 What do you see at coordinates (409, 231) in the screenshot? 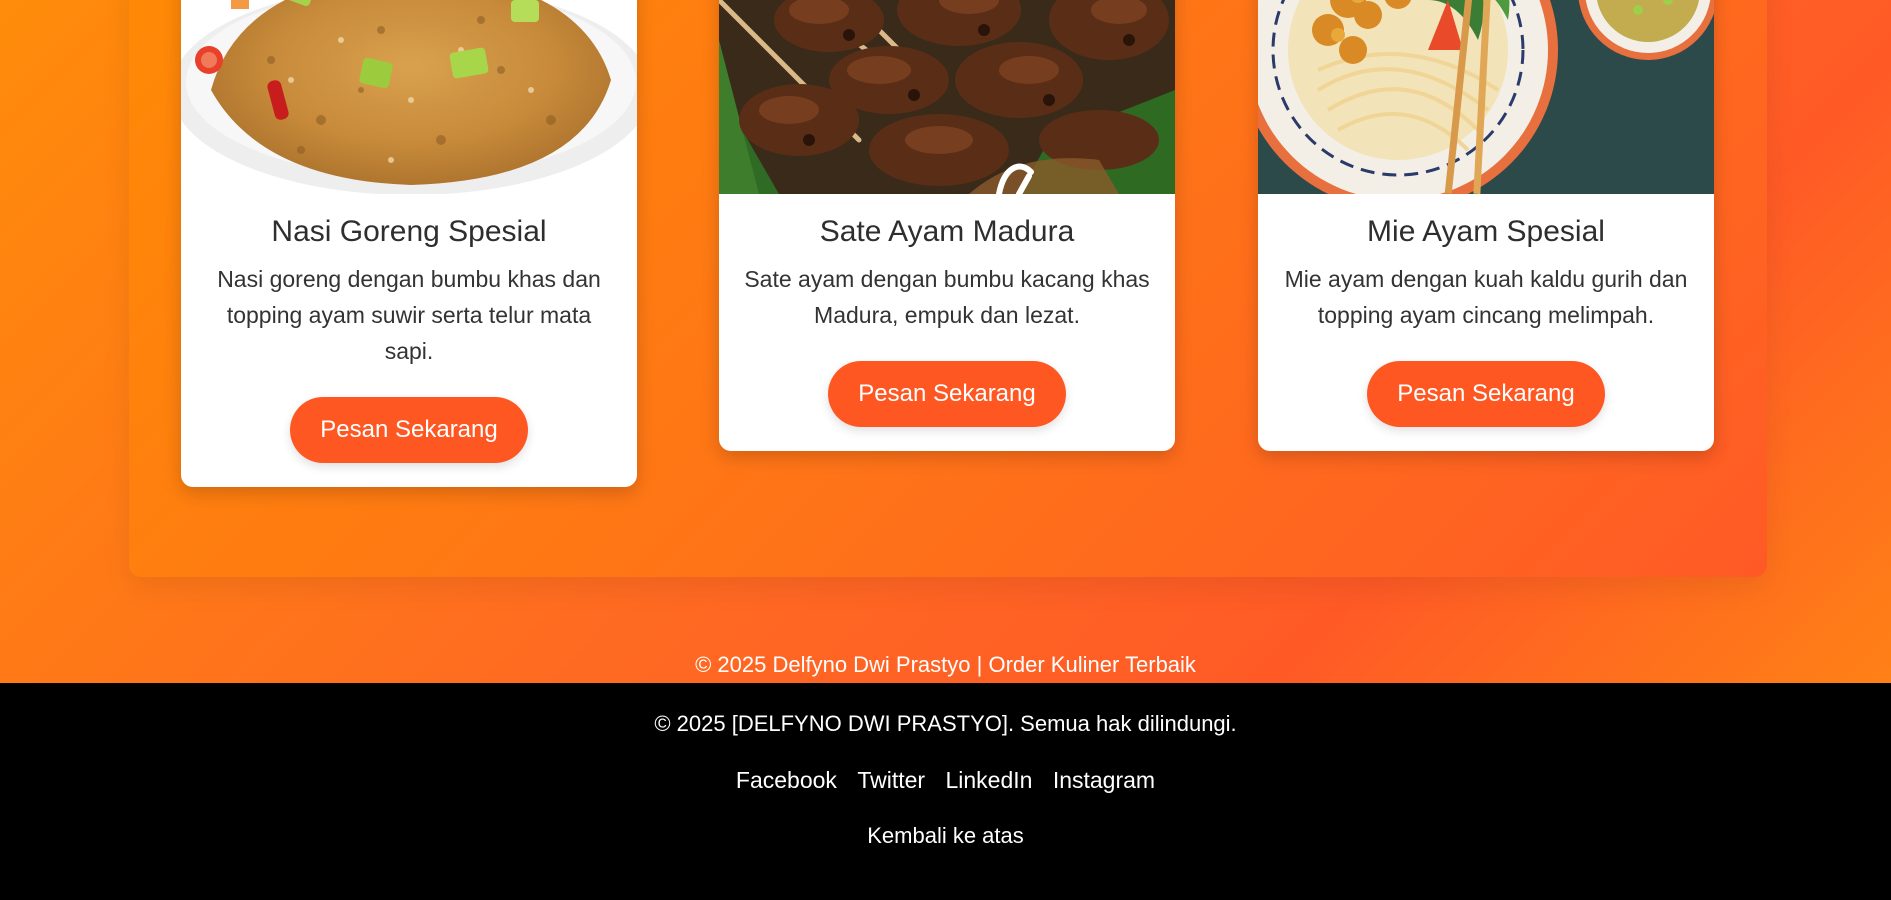
I see `card-title: Nasi Goreng Spesial` at bounding box center [409, 231].